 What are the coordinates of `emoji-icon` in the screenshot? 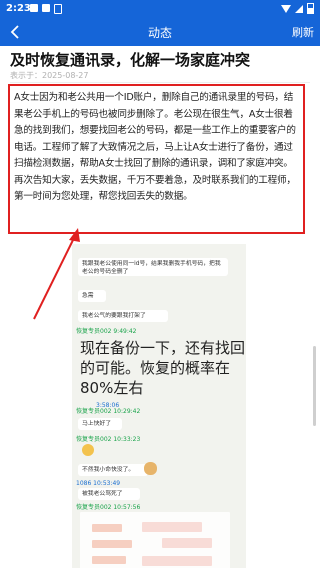 It's located at (88, 450).